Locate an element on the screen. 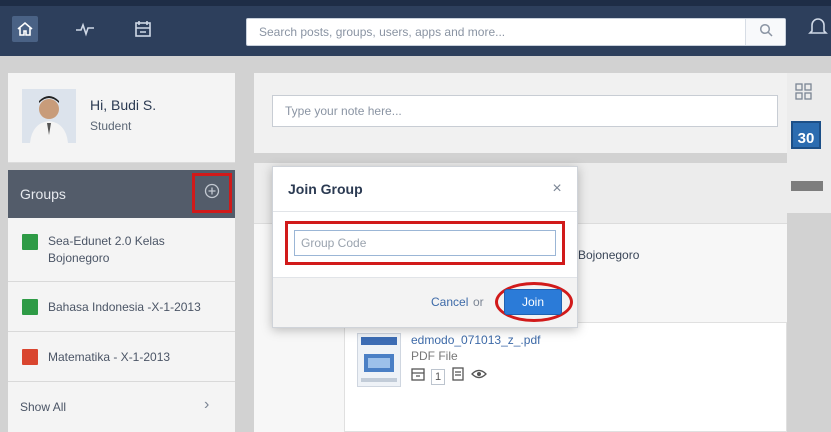 This screenshot has height=432, width=831. note-input is located at coordinates (525, 111).